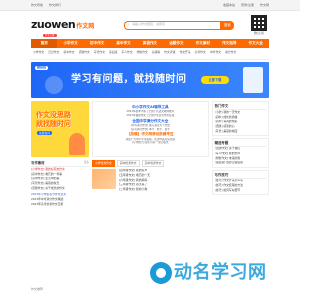  Describe the element at coordinates (45, 133) in the screenshot. I see `poster-ask-button: 免费提问` at that location.